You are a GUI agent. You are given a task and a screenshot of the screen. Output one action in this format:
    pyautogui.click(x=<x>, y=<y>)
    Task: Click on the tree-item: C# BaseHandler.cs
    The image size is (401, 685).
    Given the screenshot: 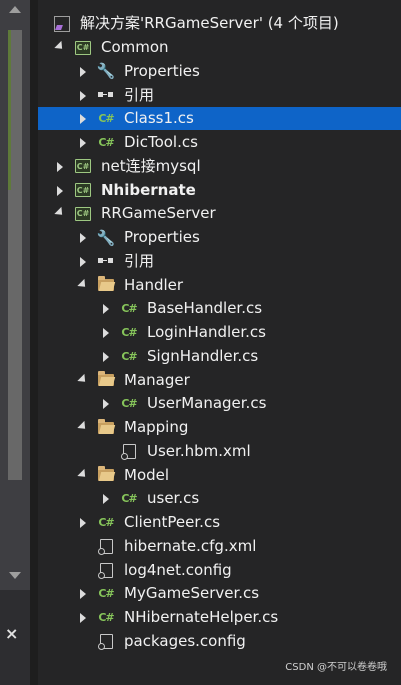 What is the action you would take?
    pyautogui.click(x=219, y=308)
    